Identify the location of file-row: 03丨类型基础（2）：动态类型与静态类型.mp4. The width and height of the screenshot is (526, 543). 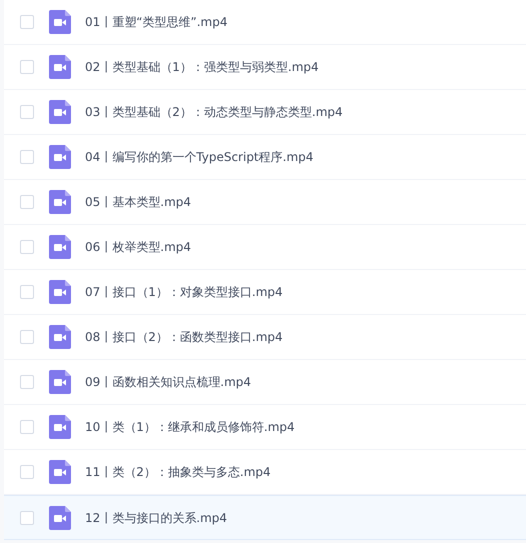
(265, 112).